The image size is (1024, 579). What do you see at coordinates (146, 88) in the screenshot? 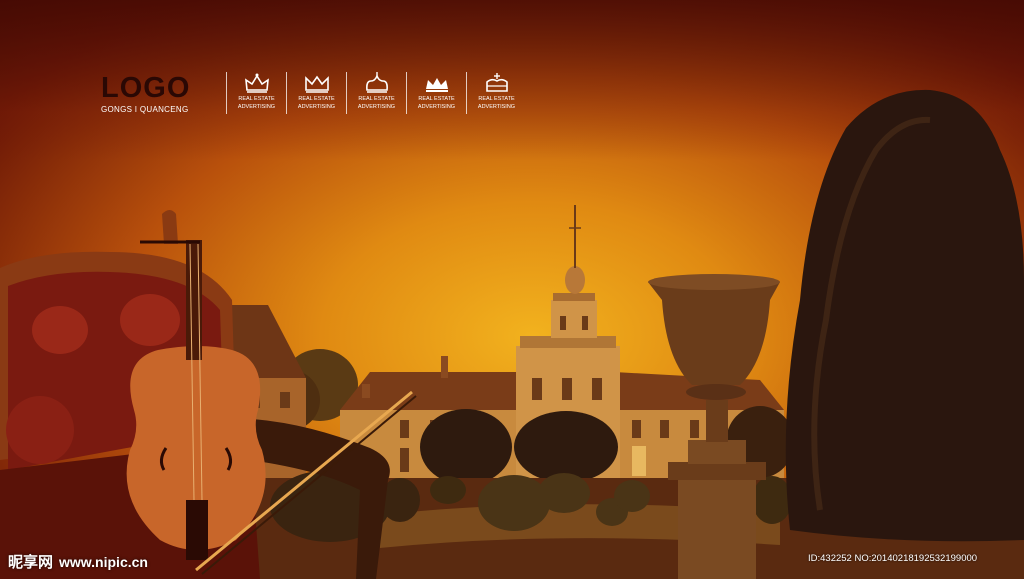
I see `logo-text: LOGO` at bounding box center [146, 88].